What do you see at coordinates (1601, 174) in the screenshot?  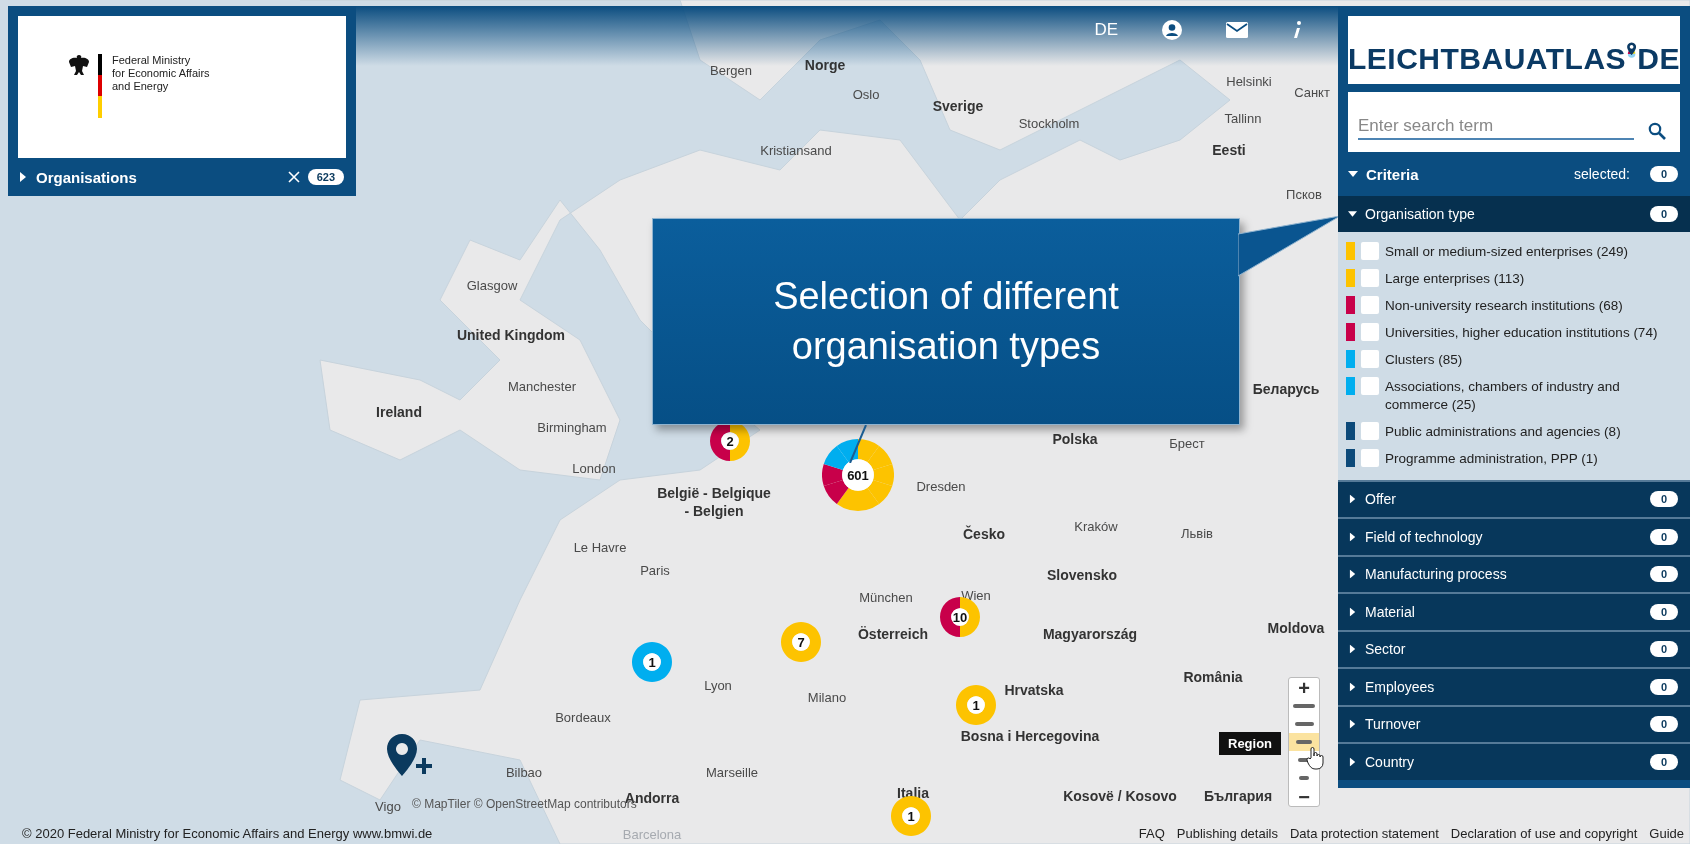 I see `selected-label: selected:` at bounding box center [1601, 174].